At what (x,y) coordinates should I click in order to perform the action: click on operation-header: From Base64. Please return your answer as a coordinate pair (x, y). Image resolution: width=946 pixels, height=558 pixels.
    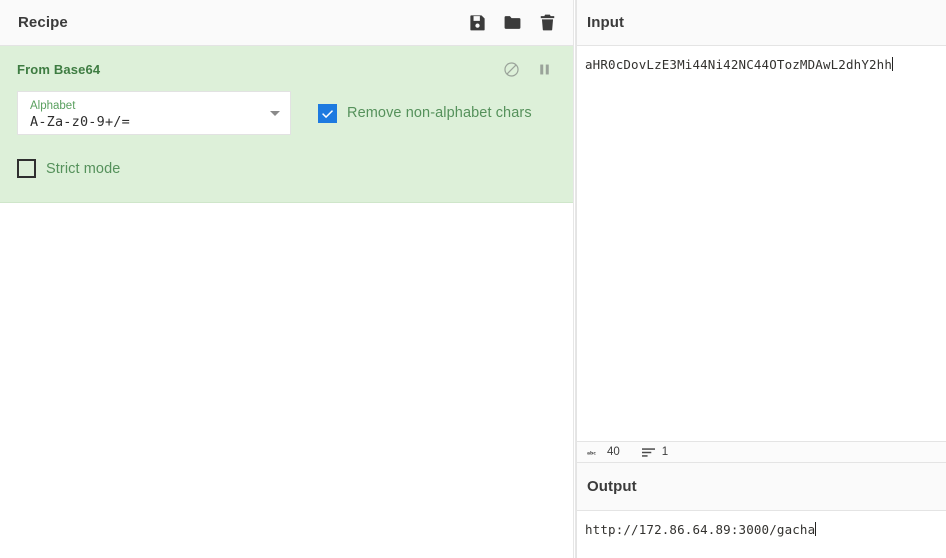
    Looking at the image, I should click on (286, 62).